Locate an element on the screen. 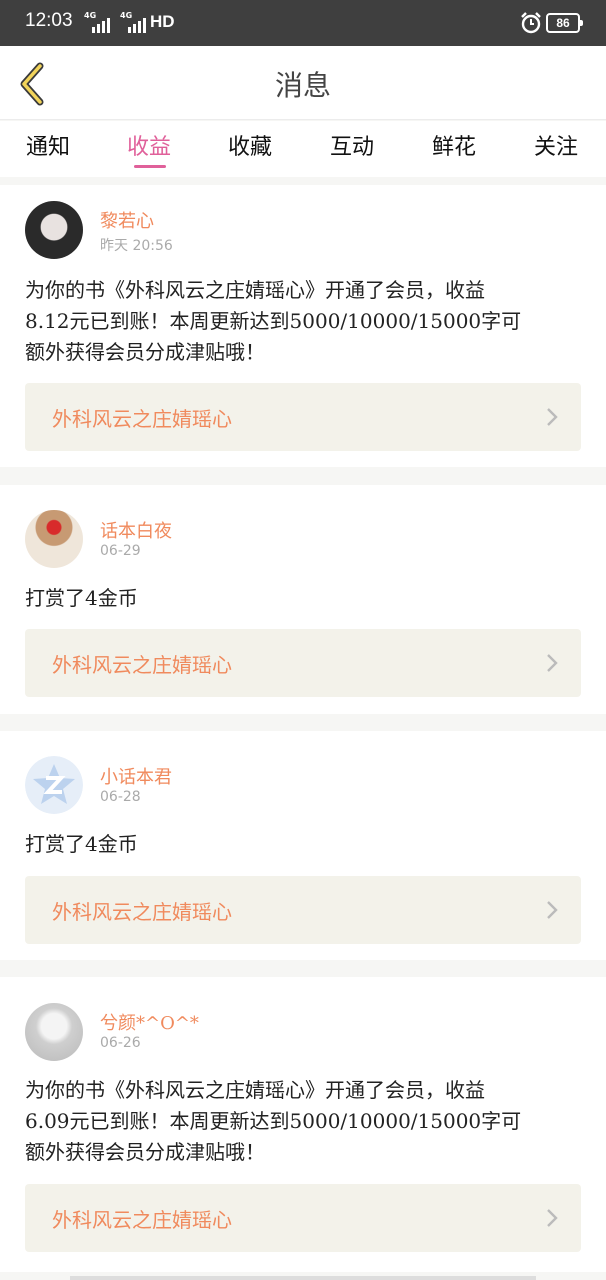 Image resolution: width=606 pixels, height=1280 pixels. battery-icon: 86 is located at coordinates (564, 23).